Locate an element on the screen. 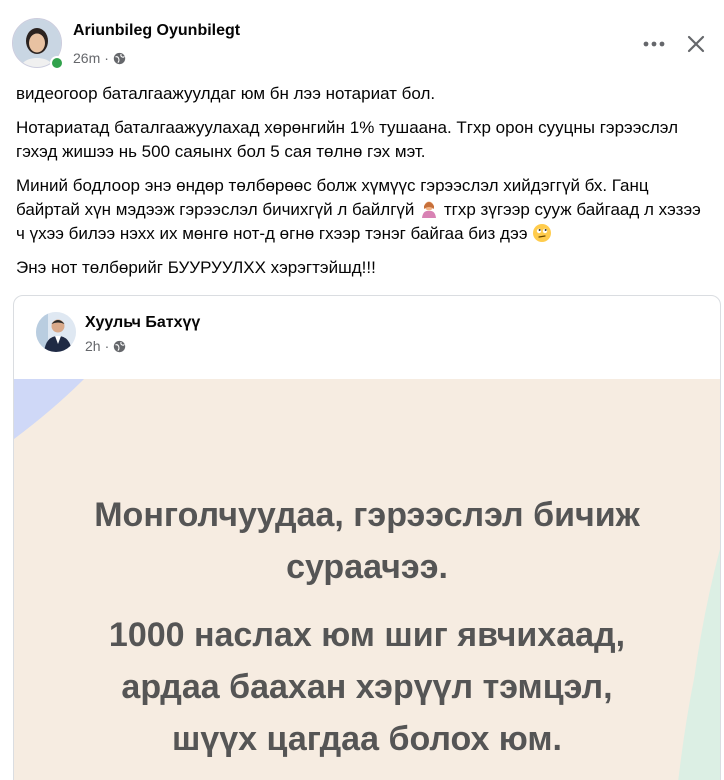 The width and height of the screenshot is (724, 780). post-meta: 26m · is located at coordinates (99, 58).